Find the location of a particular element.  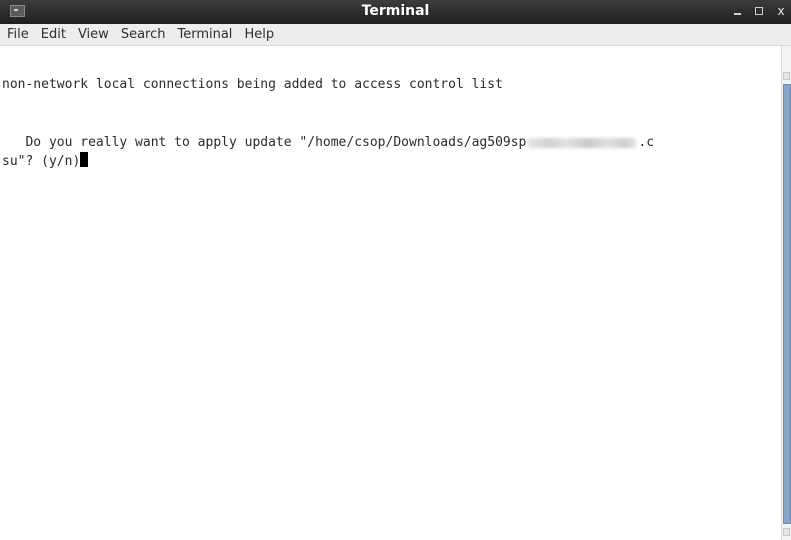

title-bar: Terminal x is located at coordinates (395, 12).